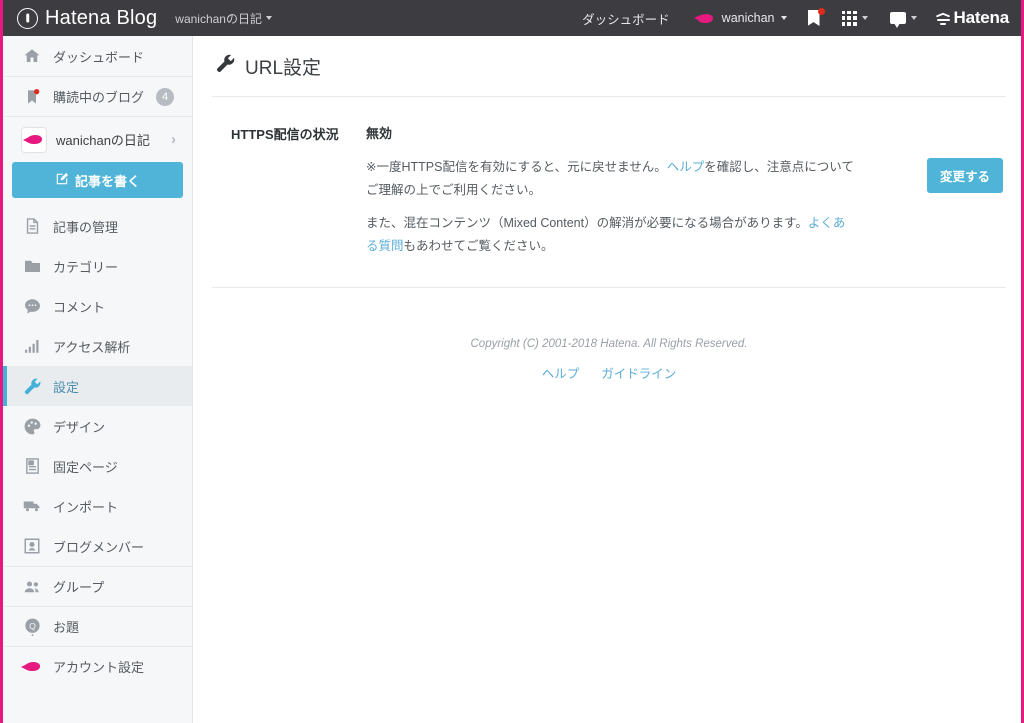 This screenshot has width=1024, height=723. I want to click on apps-menu-button, so click(855, 18).